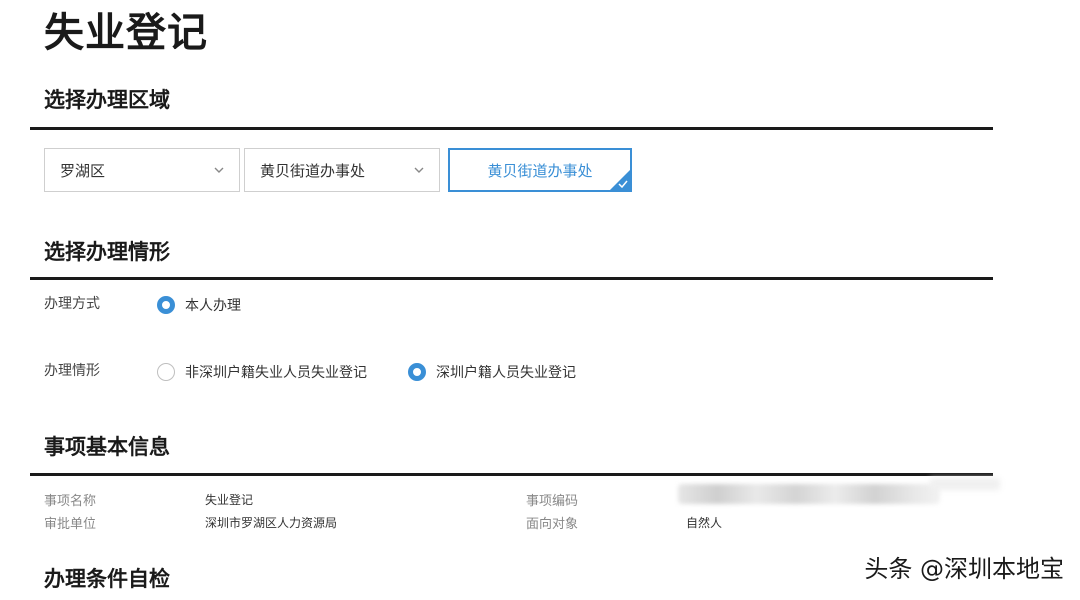 The height and width of the screenshot is (600, 1080). What do you see at coordinates (271, 523) in the screenshot?
I see `approval-unit-value: 深圳市罗湖区人力资源局` at bounding box center [271, 523].